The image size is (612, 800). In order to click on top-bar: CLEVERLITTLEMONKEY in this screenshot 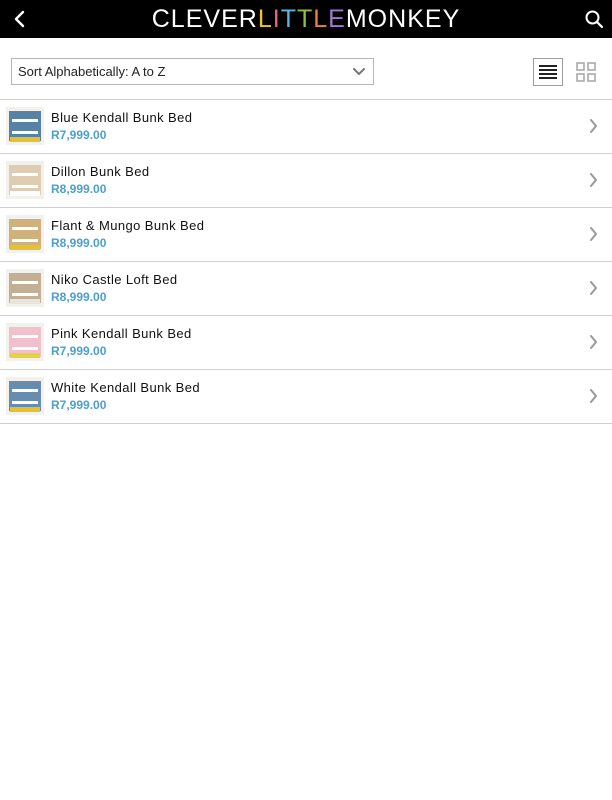, I will do `click(306, 19)`.